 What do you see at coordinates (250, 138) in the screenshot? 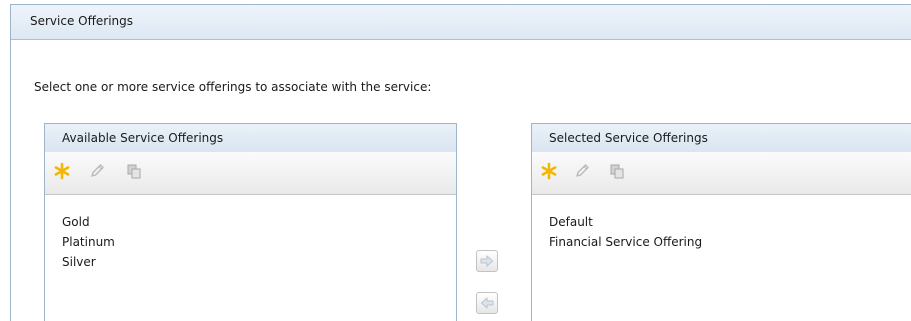
I see `available-panel-header: Available Service Offerings` at bounding box center [250, 138].